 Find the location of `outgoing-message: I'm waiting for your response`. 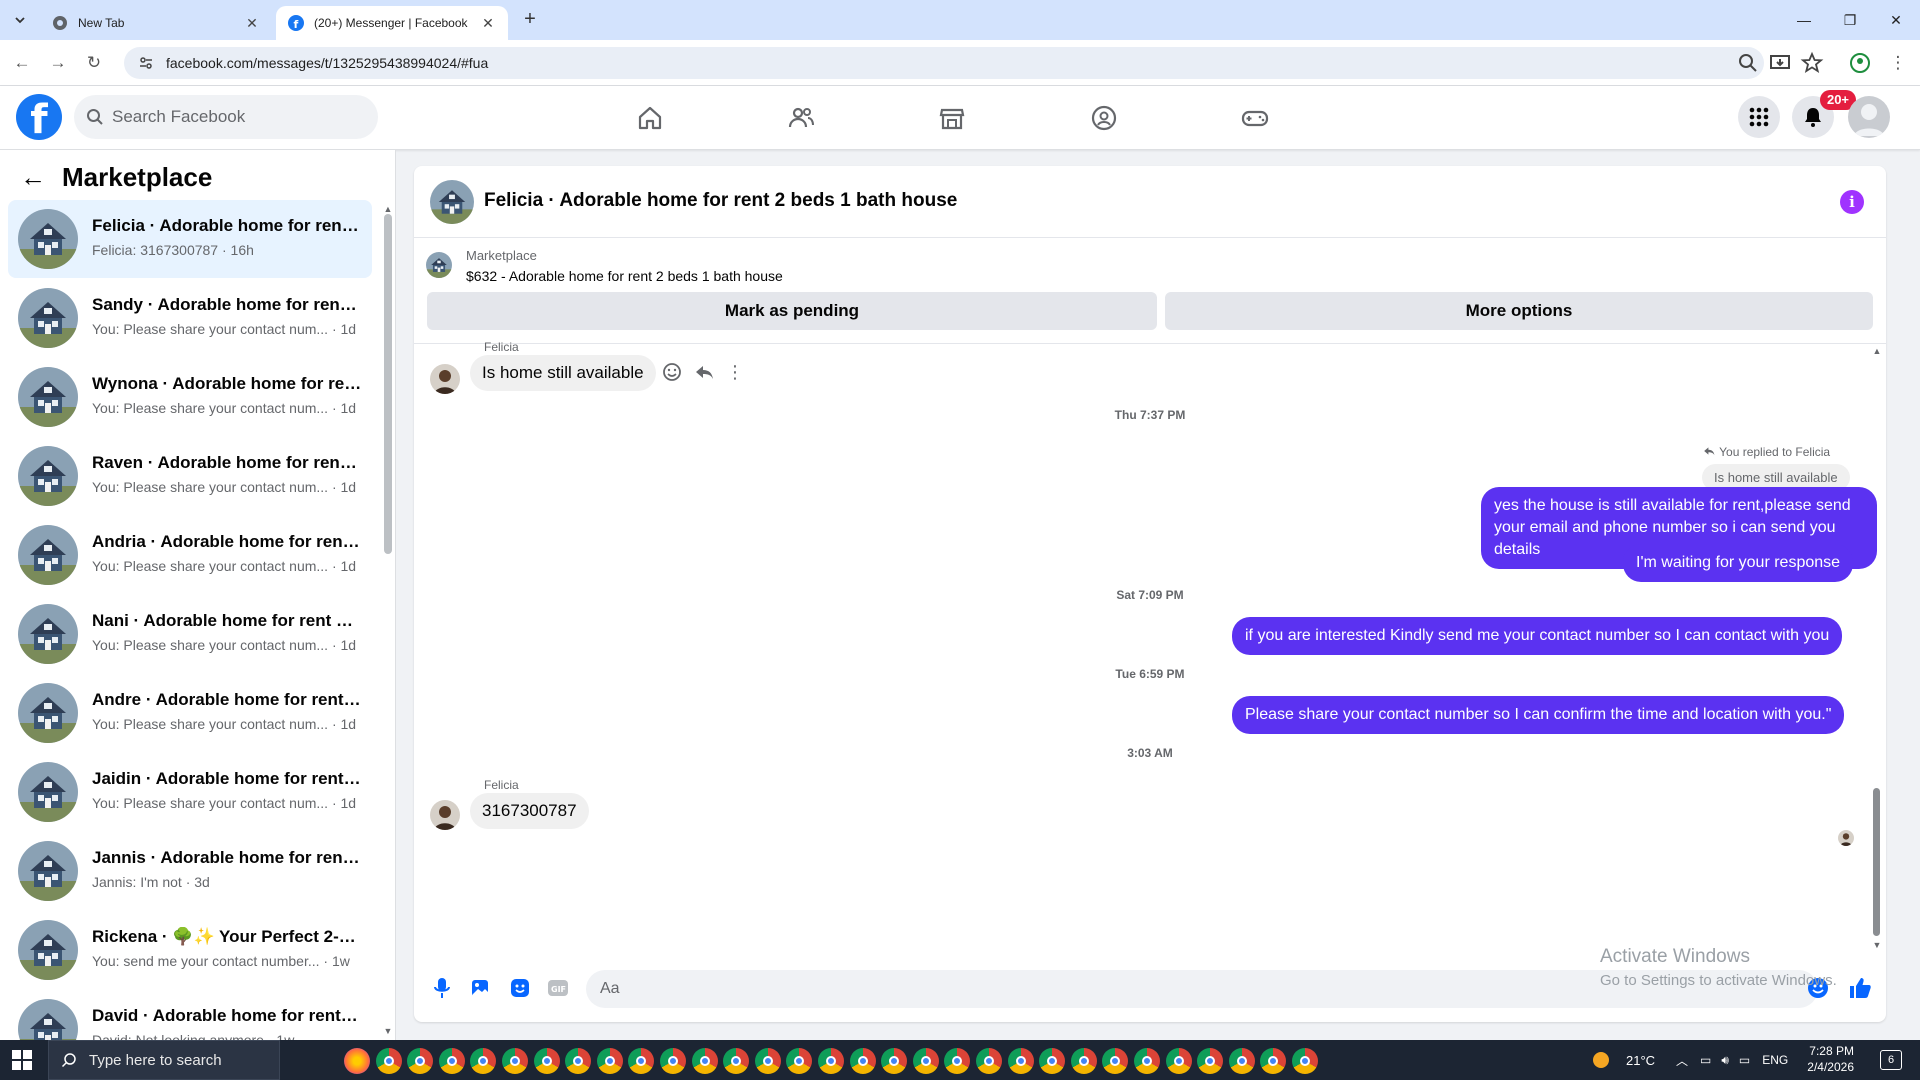

outgoing-message: I'm waiting for your response is located at coordinates (1738, 563).